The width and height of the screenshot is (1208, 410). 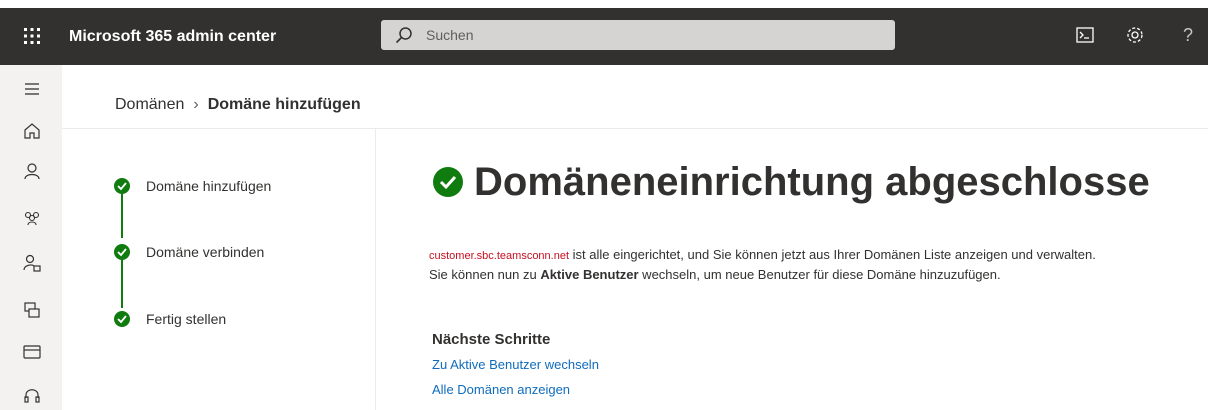 I want to click on hamburger-menu-icon, so click(x=32, y=89).